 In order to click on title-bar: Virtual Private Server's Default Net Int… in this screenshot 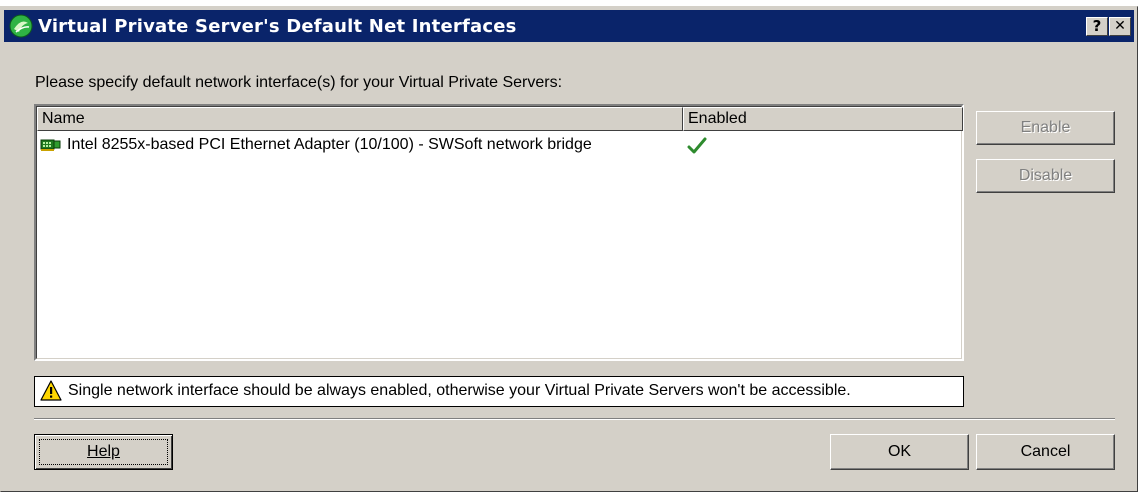, I will do `click(569, 26)`.